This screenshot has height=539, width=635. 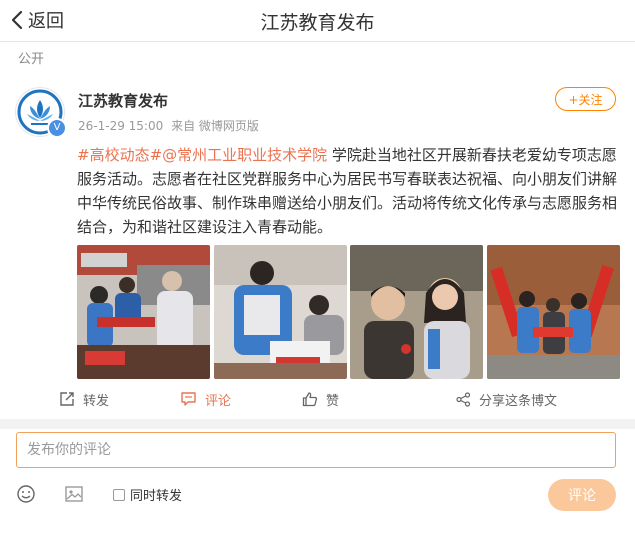 What do you see at coordinates (156, 496) in the screenshot?
I see `also-repost-label: 同时转发` at bounding box center [156, 496].